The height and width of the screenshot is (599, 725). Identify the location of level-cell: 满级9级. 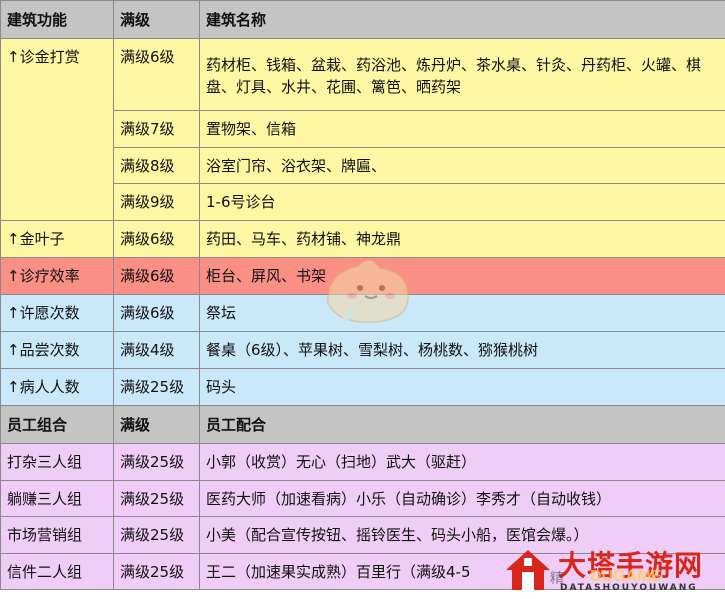
(156, 202).